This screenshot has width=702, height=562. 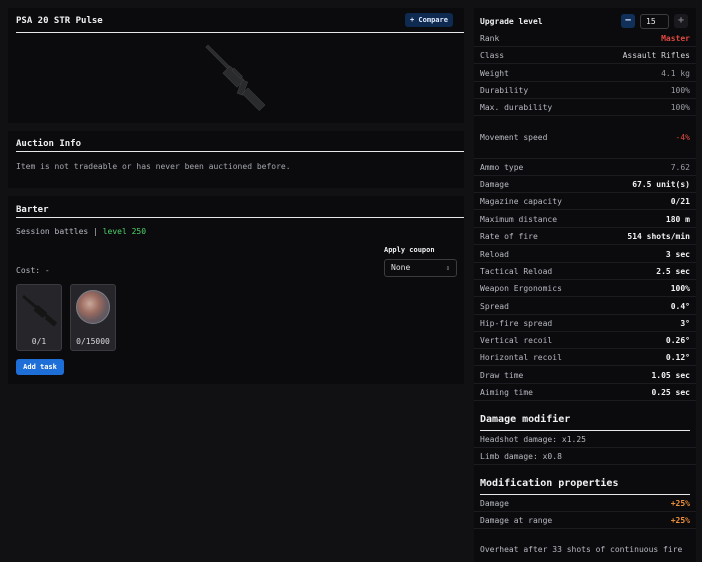 I want to click on damage-modifier-limb: Limb damage: x0.8, so click(x=585, y=456).